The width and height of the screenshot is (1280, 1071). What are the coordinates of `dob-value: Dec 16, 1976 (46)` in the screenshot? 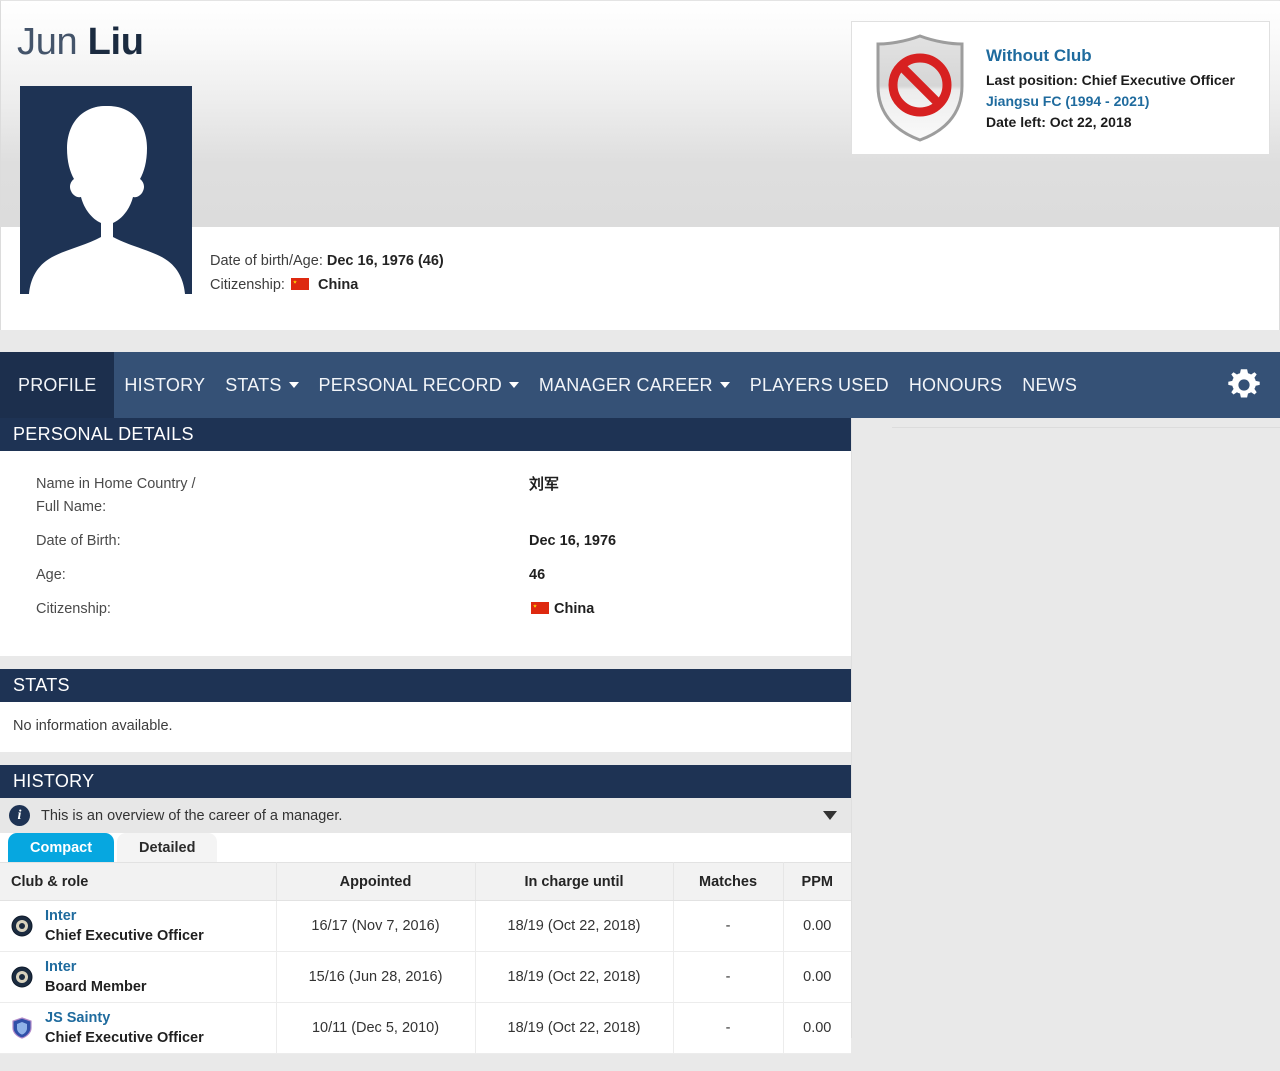 It's located at (385, 261).